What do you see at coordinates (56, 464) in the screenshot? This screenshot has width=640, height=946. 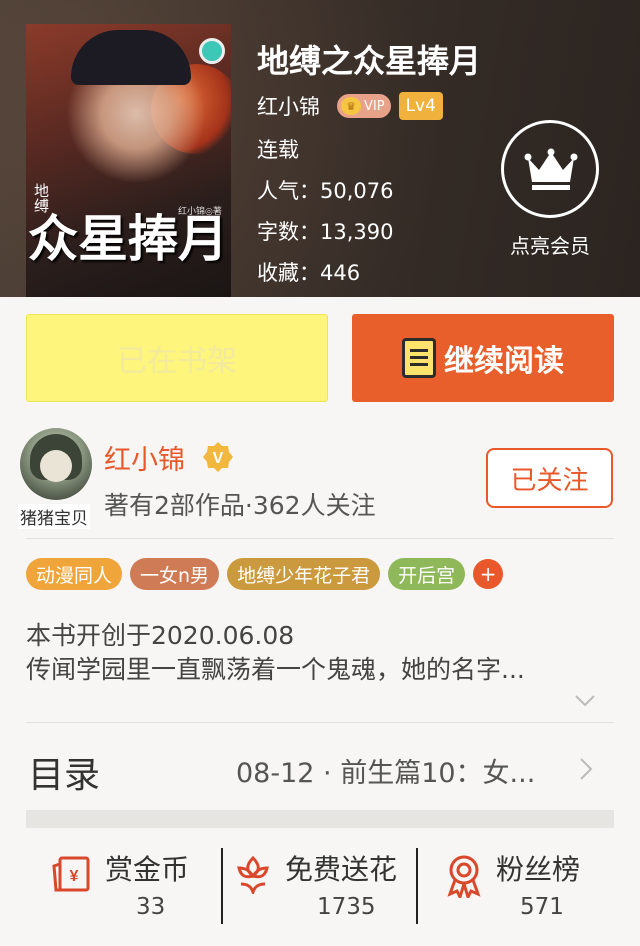 I see `author-avatar` at bounding box center [56, 464].